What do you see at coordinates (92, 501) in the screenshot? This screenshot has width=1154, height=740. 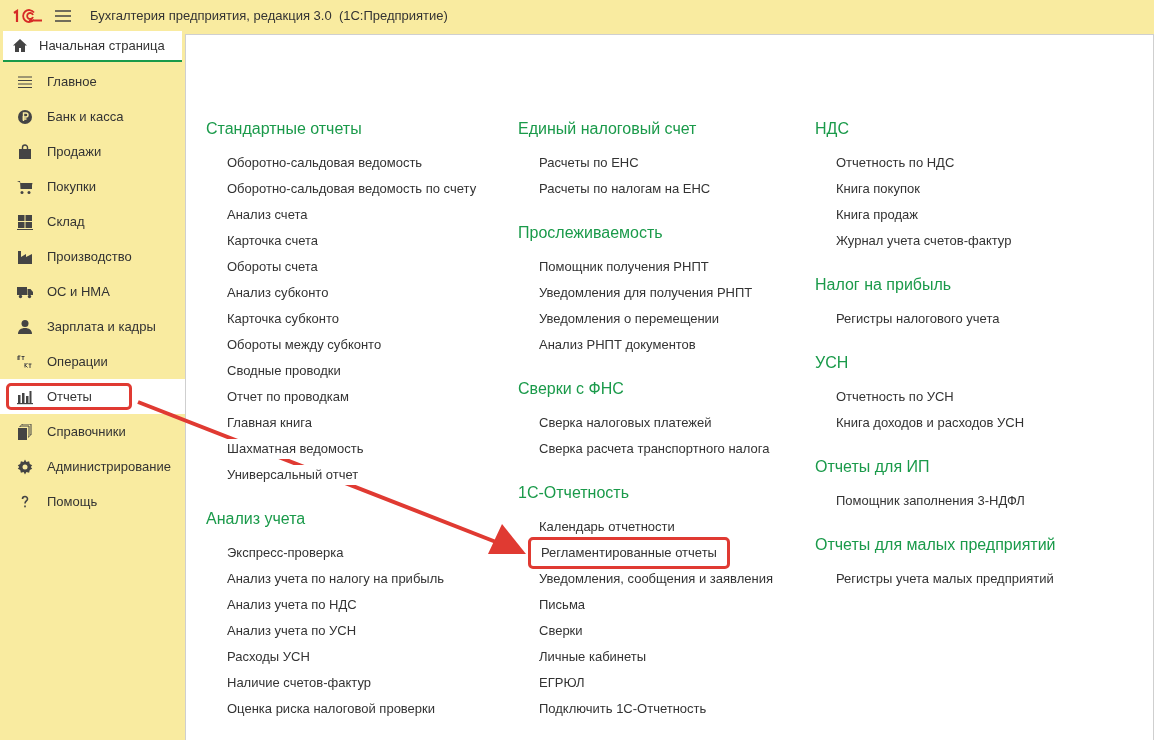 I see `sidebar-item: Помощь` at bounding box center [92, 501].